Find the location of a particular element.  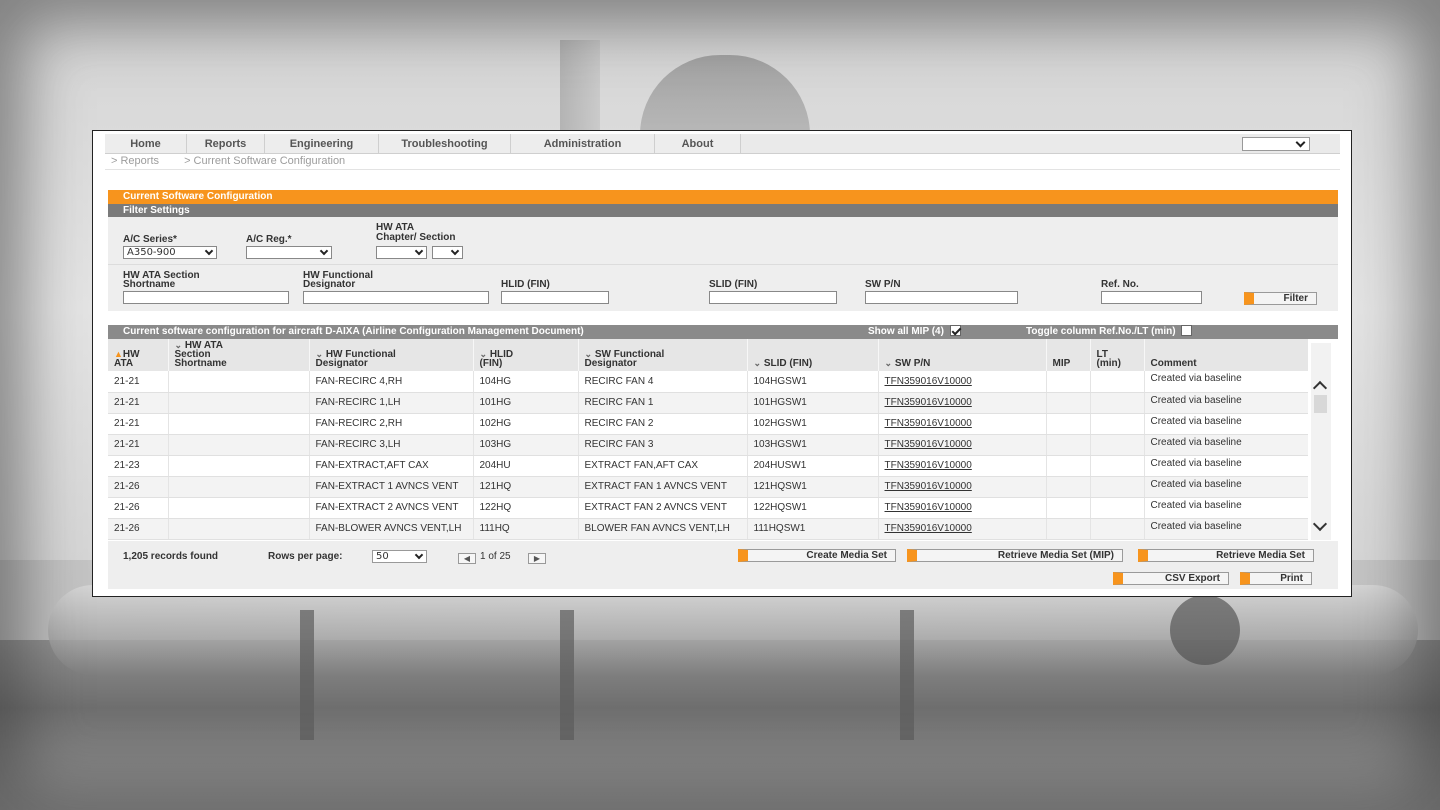

toggle-column-checkbox is located at coordinates (1187, 330).